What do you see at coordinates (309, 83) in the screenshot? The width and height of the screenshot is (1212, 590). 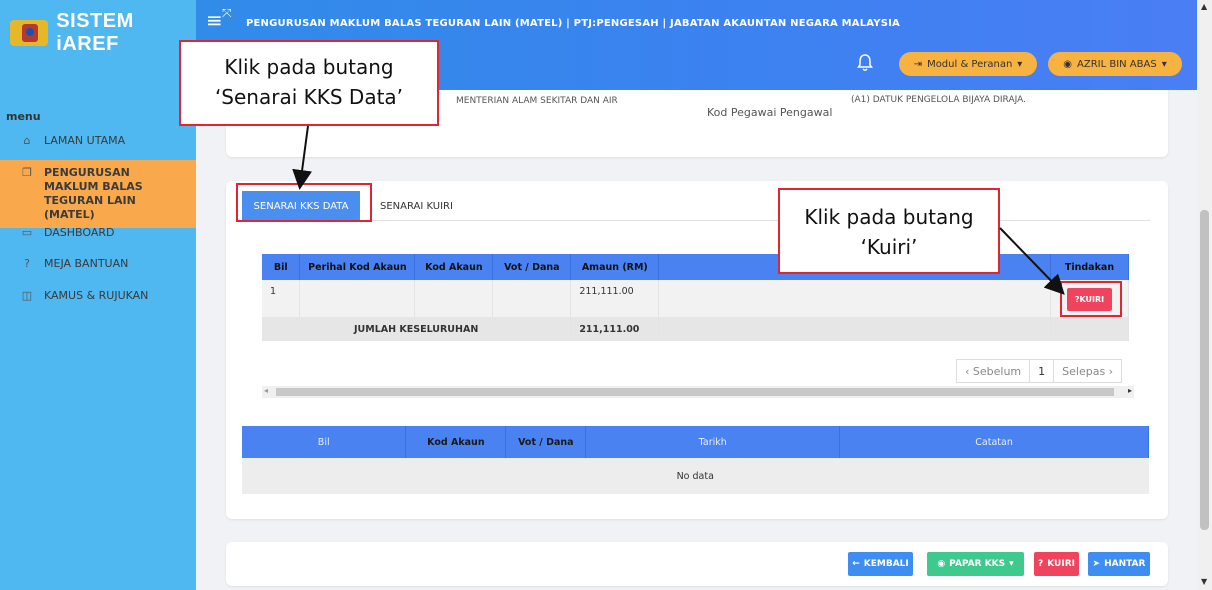 I see `callout-senarai-kks: Klik pada butang ‘Senarai KKS Data’` at bounding box center [309, 83].